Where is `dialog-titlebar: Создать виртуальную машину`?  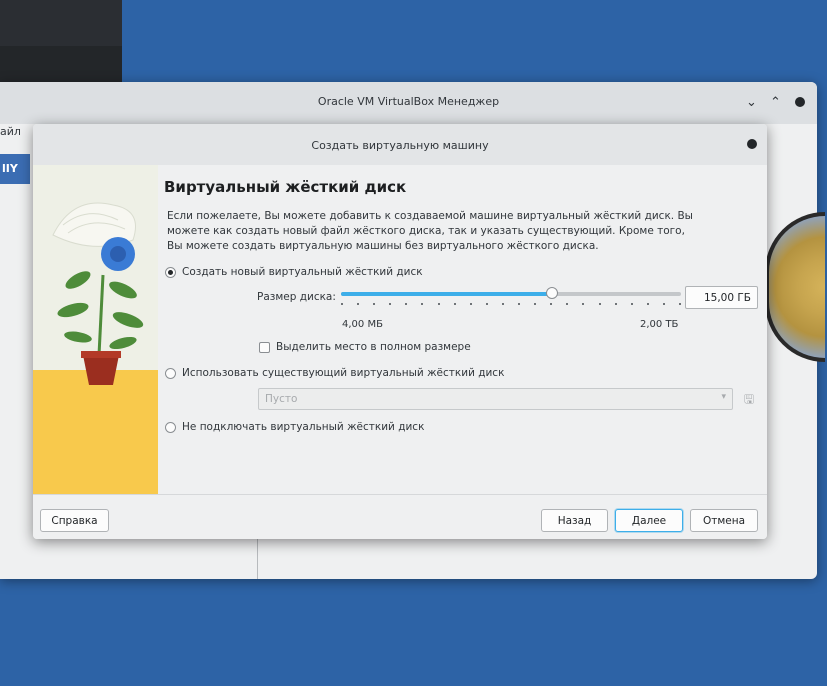 dialog-titlebar: Создать виртуальную машину is located at coordinates (400, 144).